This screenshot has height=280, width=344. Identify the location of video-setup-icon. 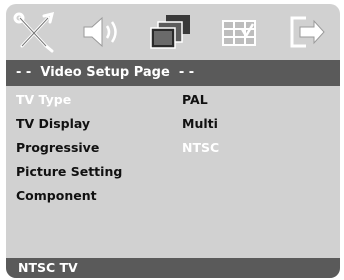
(171, 32).